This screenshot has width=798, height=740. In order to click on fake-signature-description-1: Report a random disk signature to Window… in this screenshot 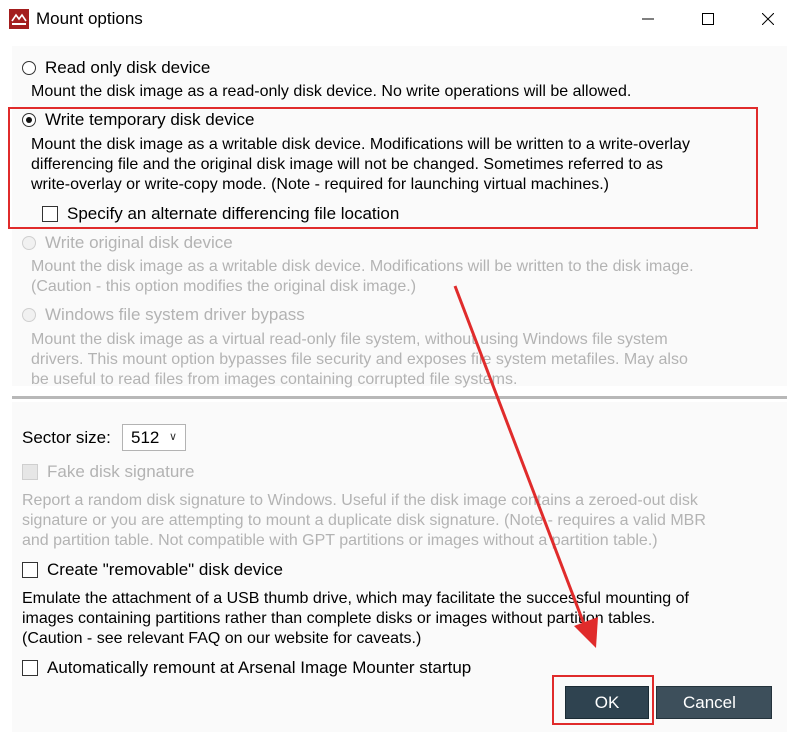, I will do `click(360, 500)`.